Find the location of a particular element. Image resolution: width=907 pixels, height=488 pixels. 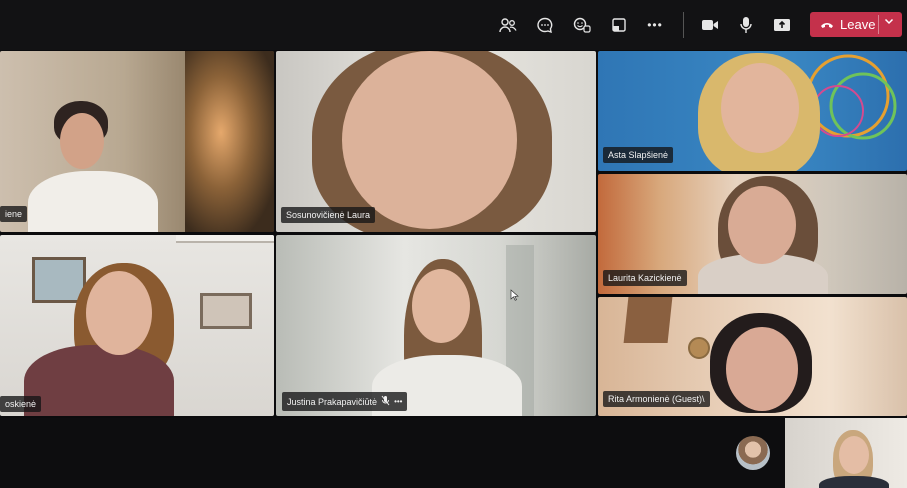

video-tile: Asta Slapšienė is located at coordinates (752, 111).